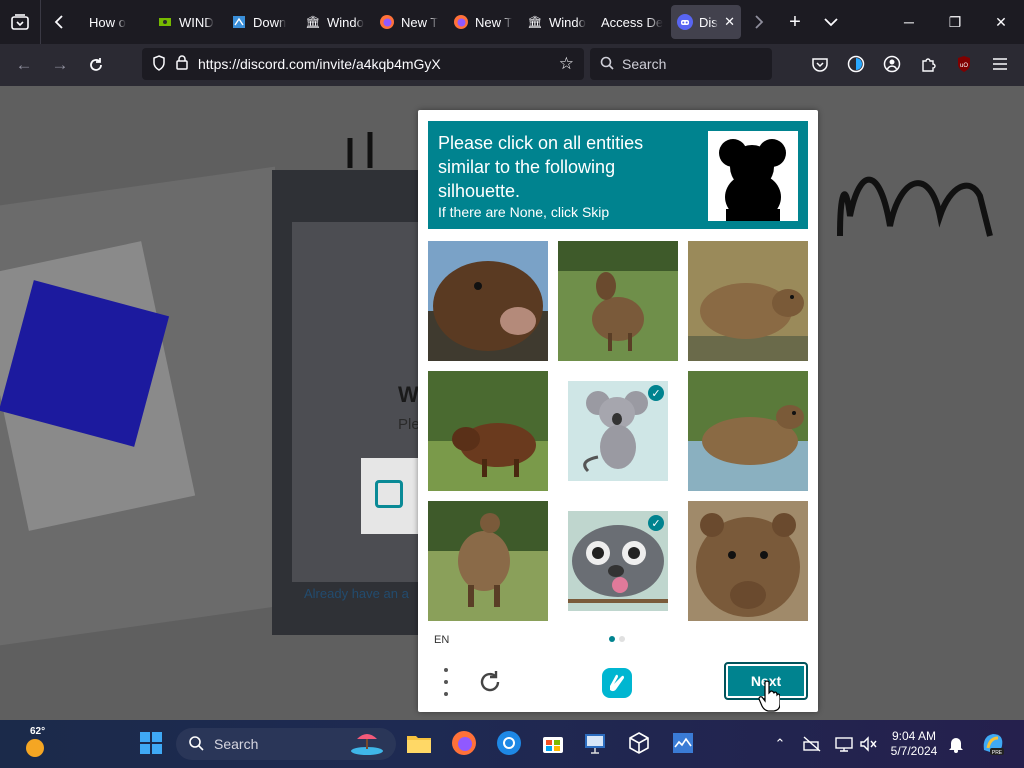 This screenshot has height=768, width=1024. I want to click on 3d-box-icon, so click(639, 743).